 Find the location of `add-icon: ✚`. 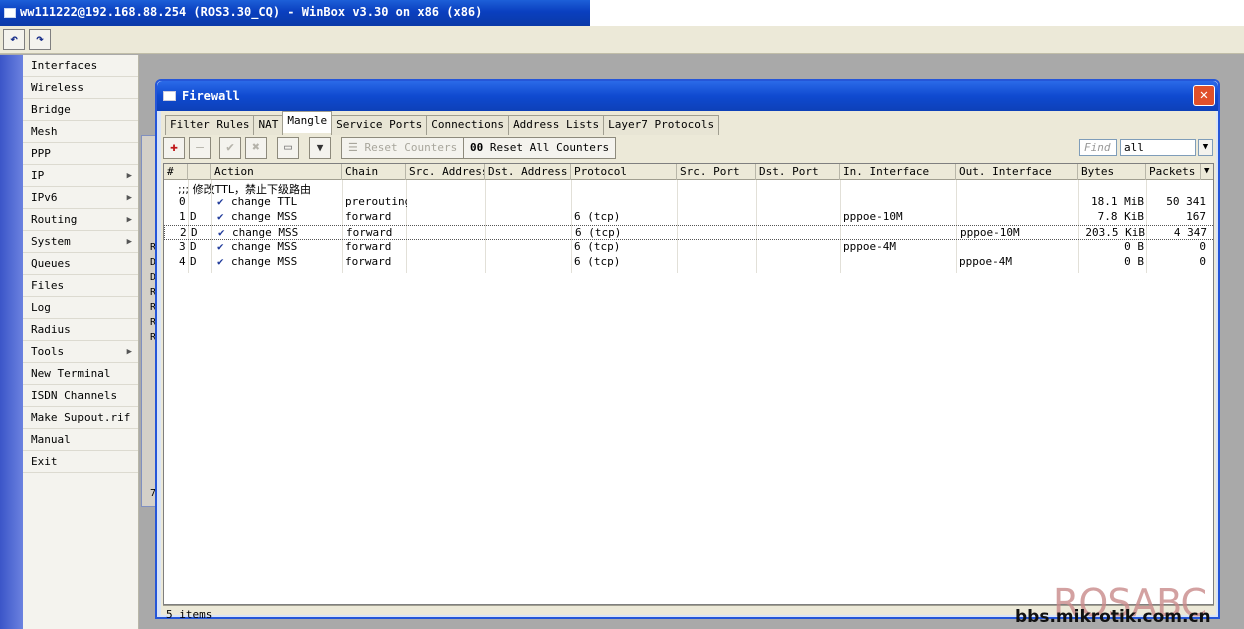

add-icon: ✚ is located at coordinates (174, 148).